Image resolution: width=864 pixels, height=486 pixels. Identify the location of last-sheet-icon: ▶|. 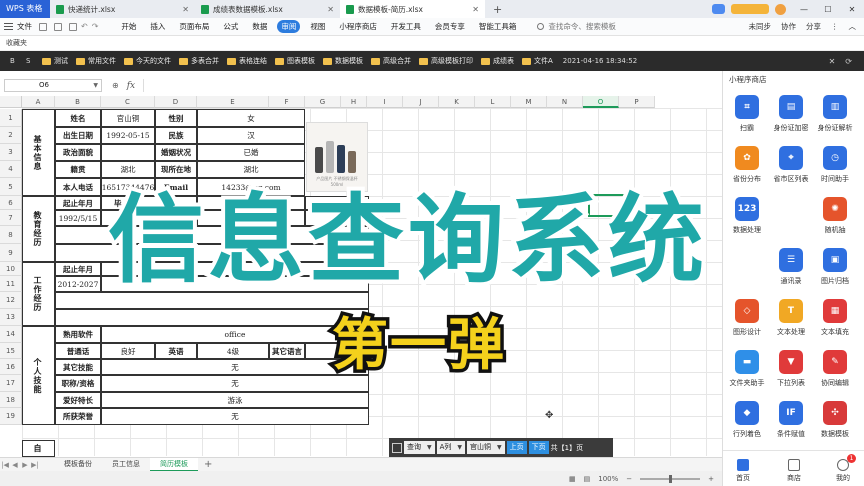
(35, 465).